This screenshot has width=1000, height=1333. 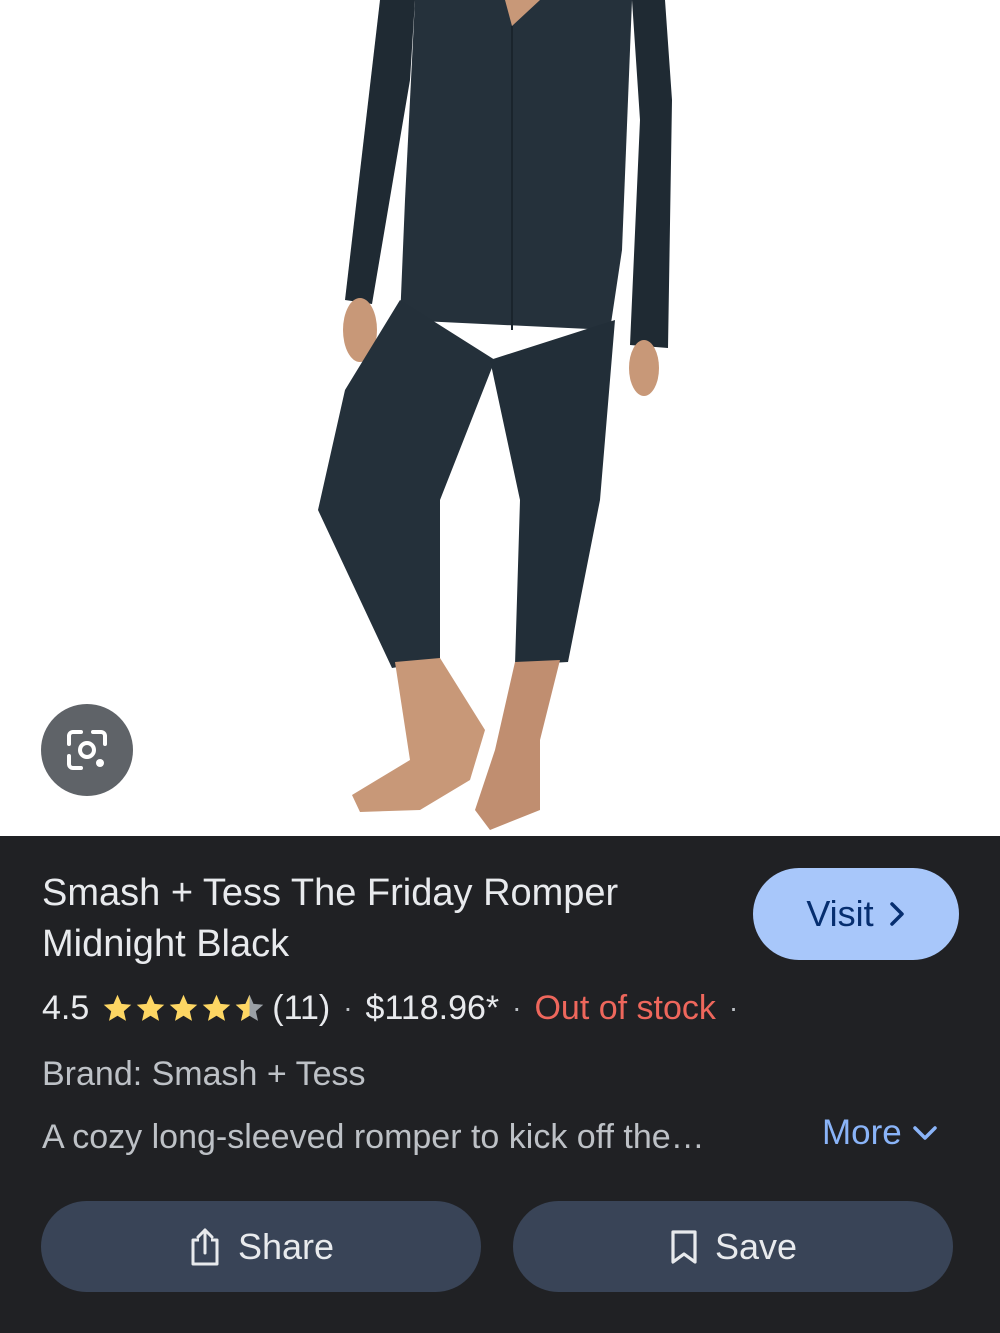 I want to click on brand-label: Brand: Smash + Tess, so click(x=204, y=1074).